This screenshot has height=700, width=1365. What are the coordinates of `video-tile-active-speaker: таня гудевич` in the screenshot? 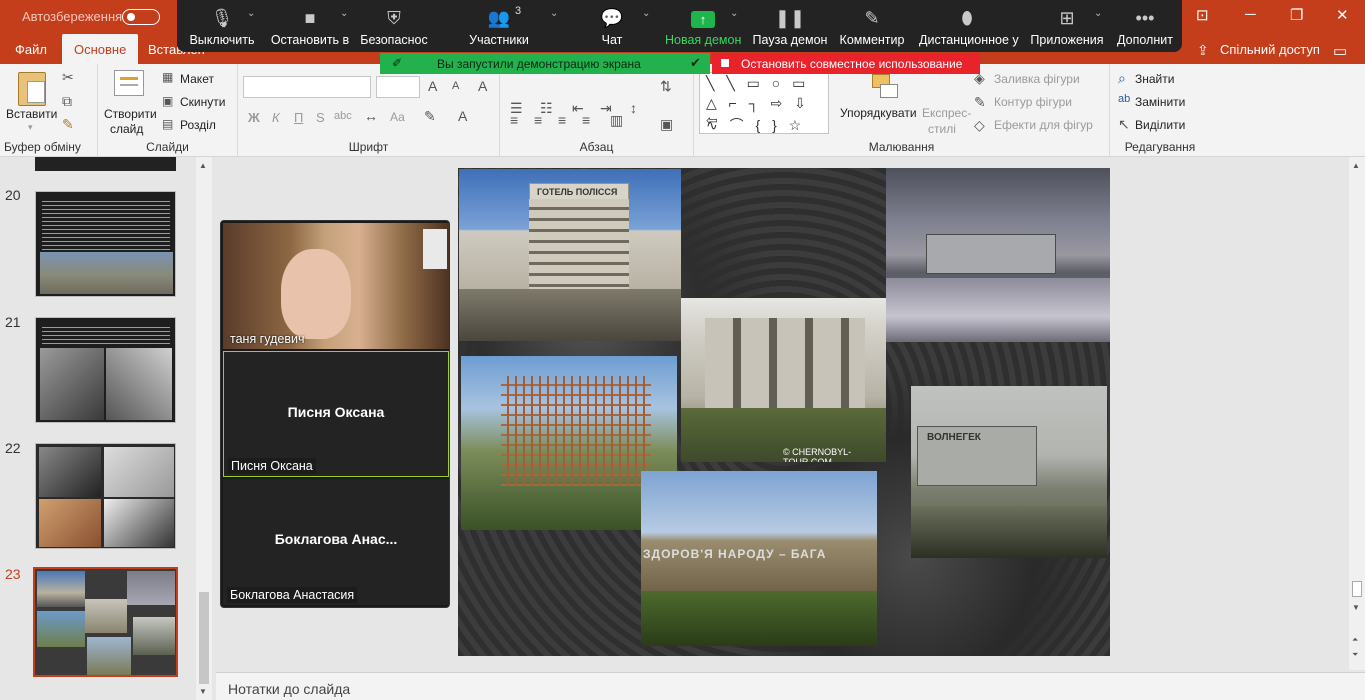 It's located at (336, 286).